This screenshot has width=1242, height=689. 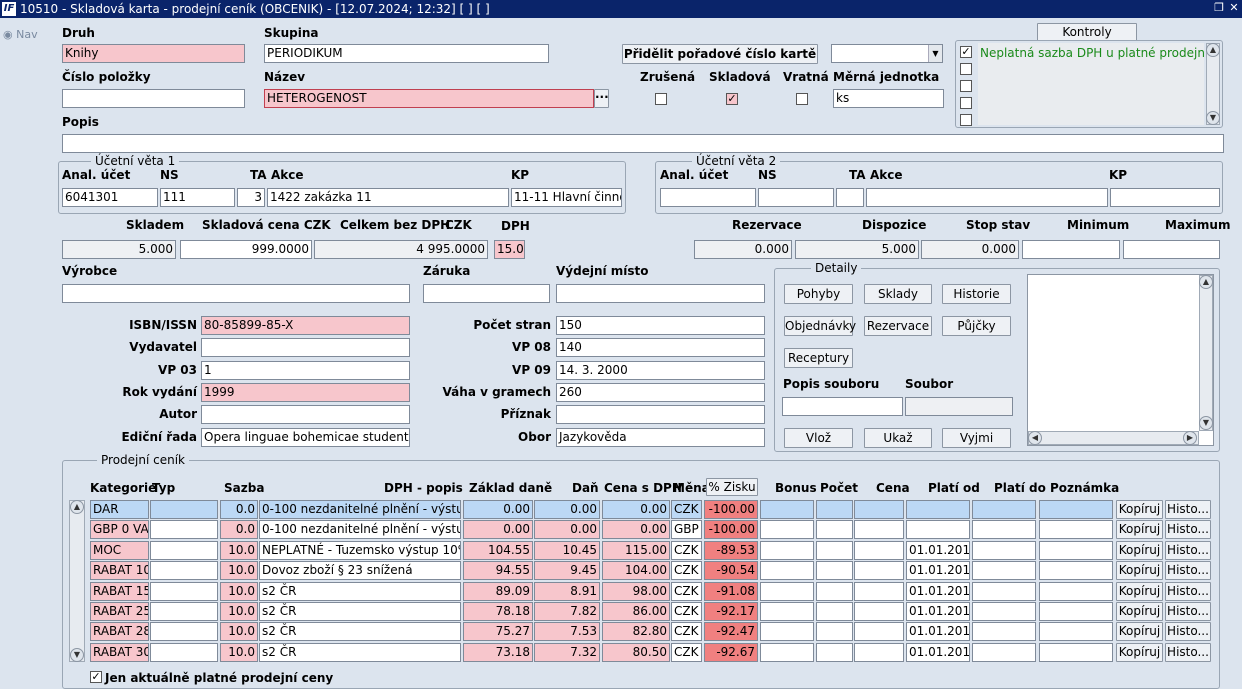 What do you see at coordinates (636, 632) in the screenshot?
I see `cell-cena: 82.80` at bounding box center [636, 632].